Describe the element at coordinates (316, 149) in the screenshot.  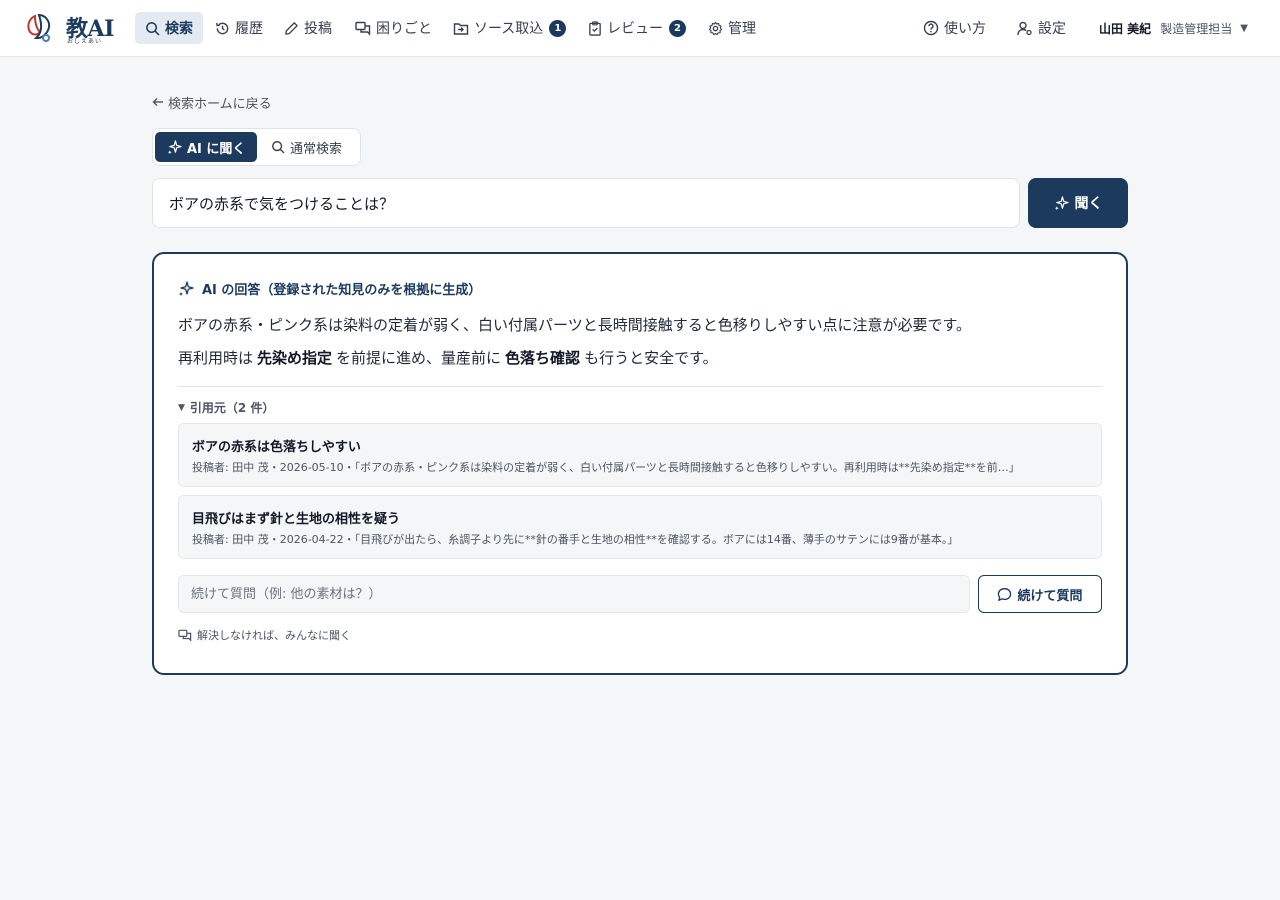
I see `mode-normal-label: 通常検索` at that location.